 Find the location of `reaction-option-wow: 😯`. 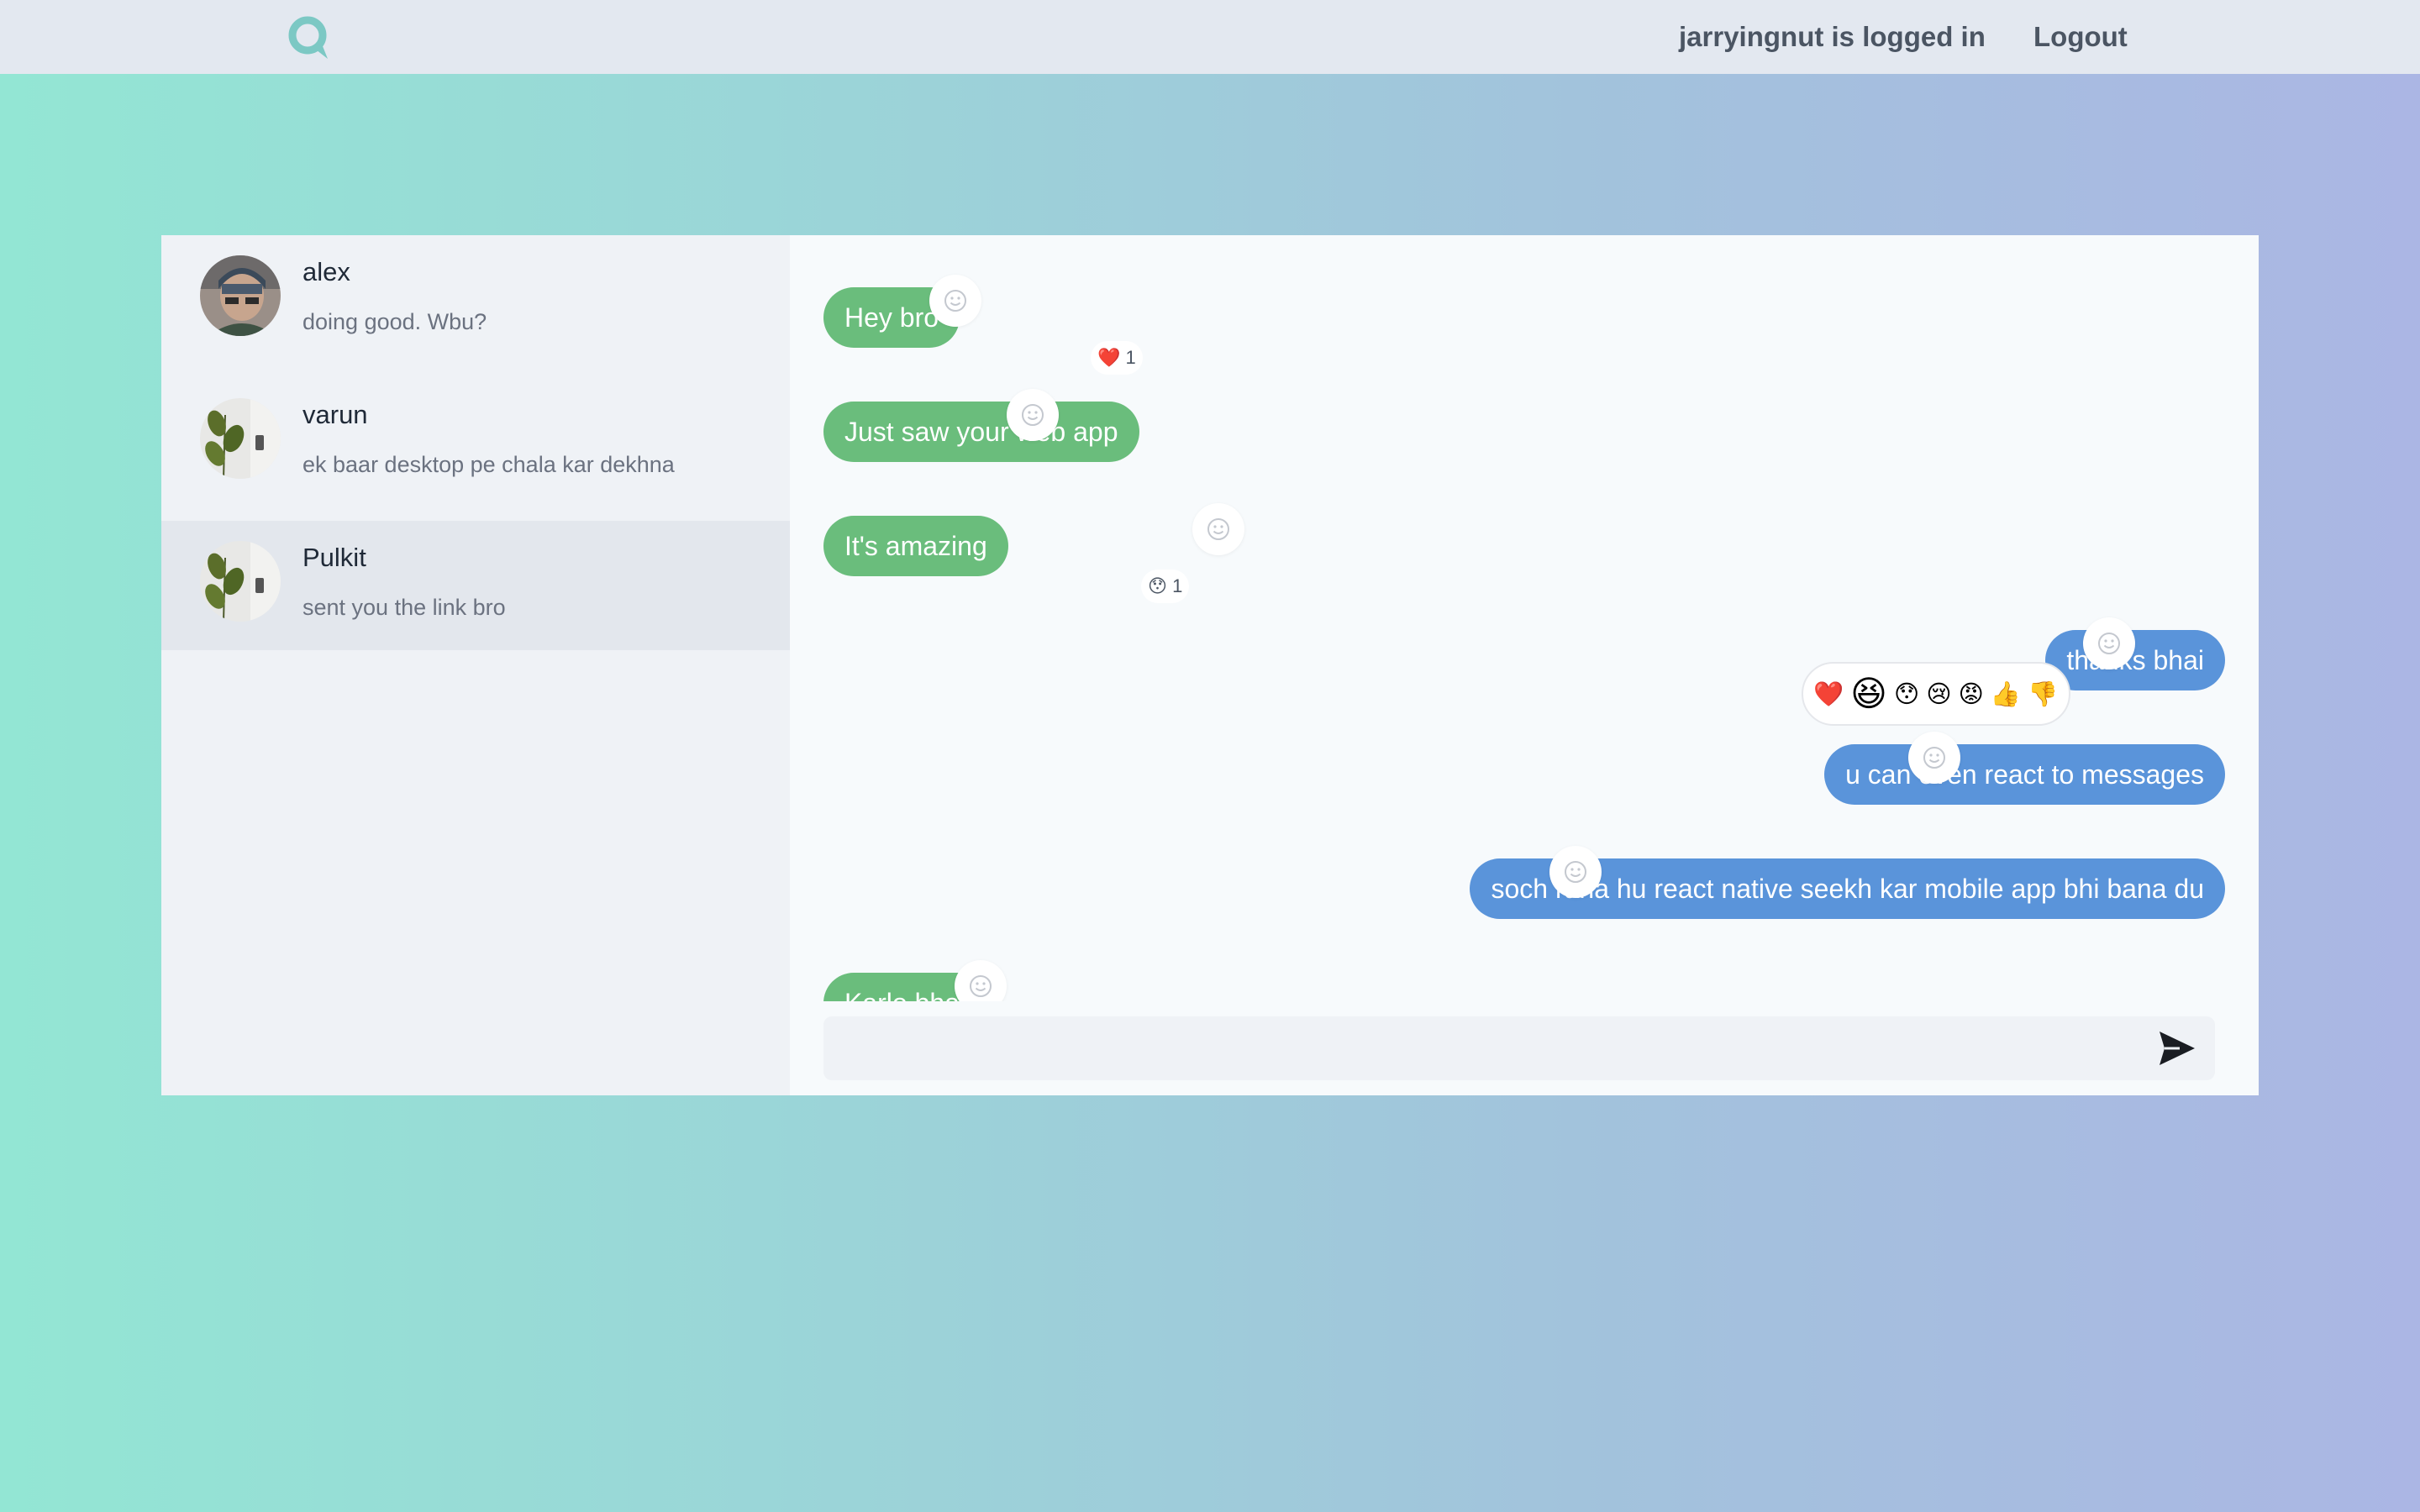

reaction-option-wow: 😯 is located at coordinates (1907, 694).